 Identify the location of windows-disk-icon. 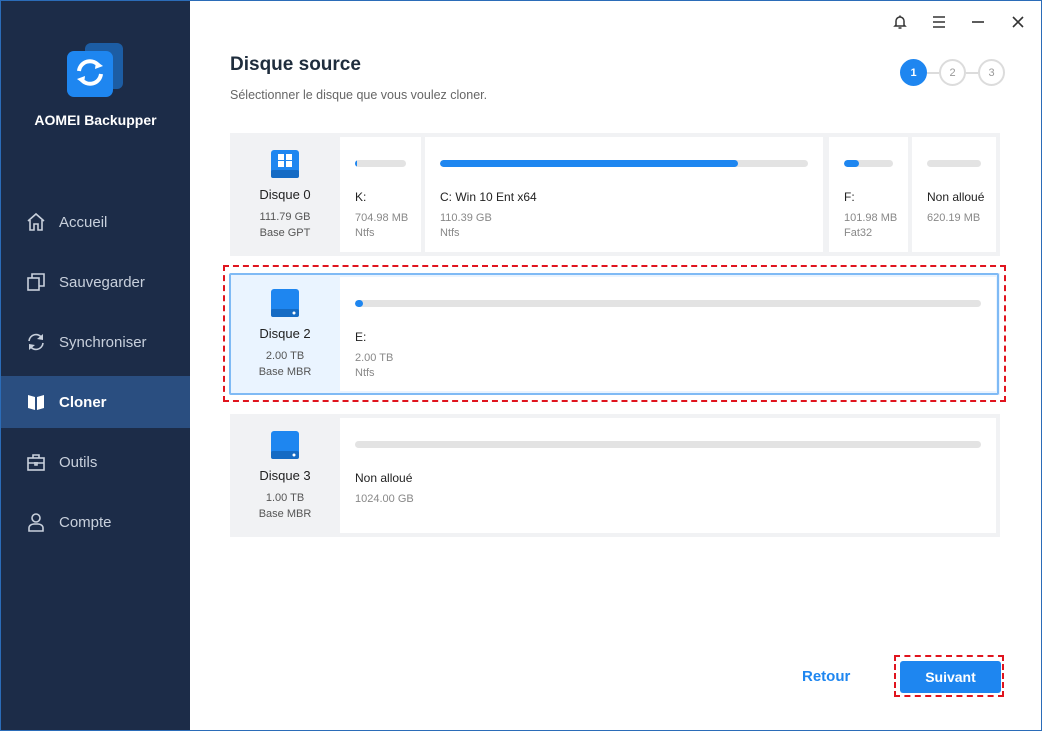
(285, 163).